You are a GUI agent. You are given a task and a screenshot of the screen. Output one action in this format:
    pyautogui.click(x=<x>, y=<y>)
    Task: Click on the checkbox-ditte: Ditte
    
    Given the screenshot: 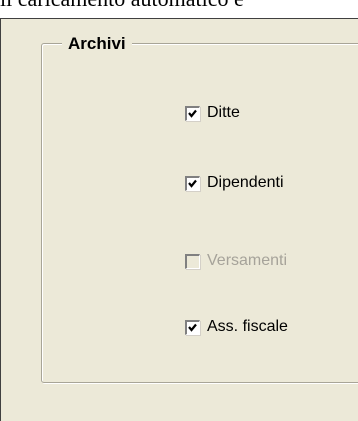 What is the action you would take?
    pyautogui.click(x=212, y=113)
    